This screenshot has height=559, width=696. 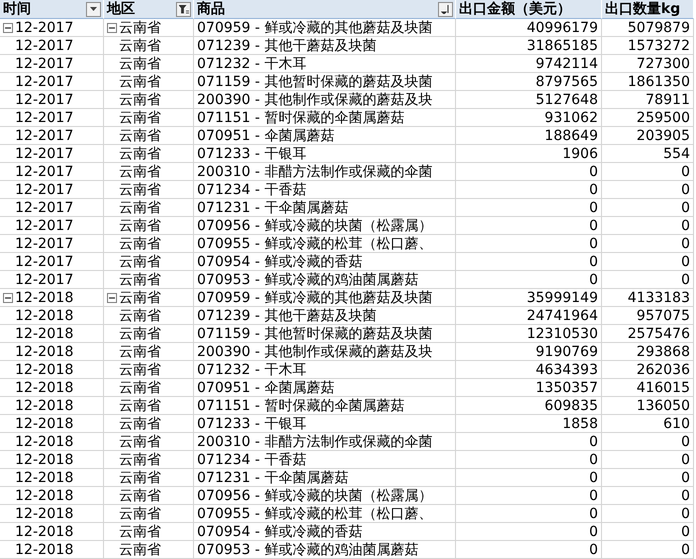 I want to click on table-cell: 40996179, so click(x=529, y=28).